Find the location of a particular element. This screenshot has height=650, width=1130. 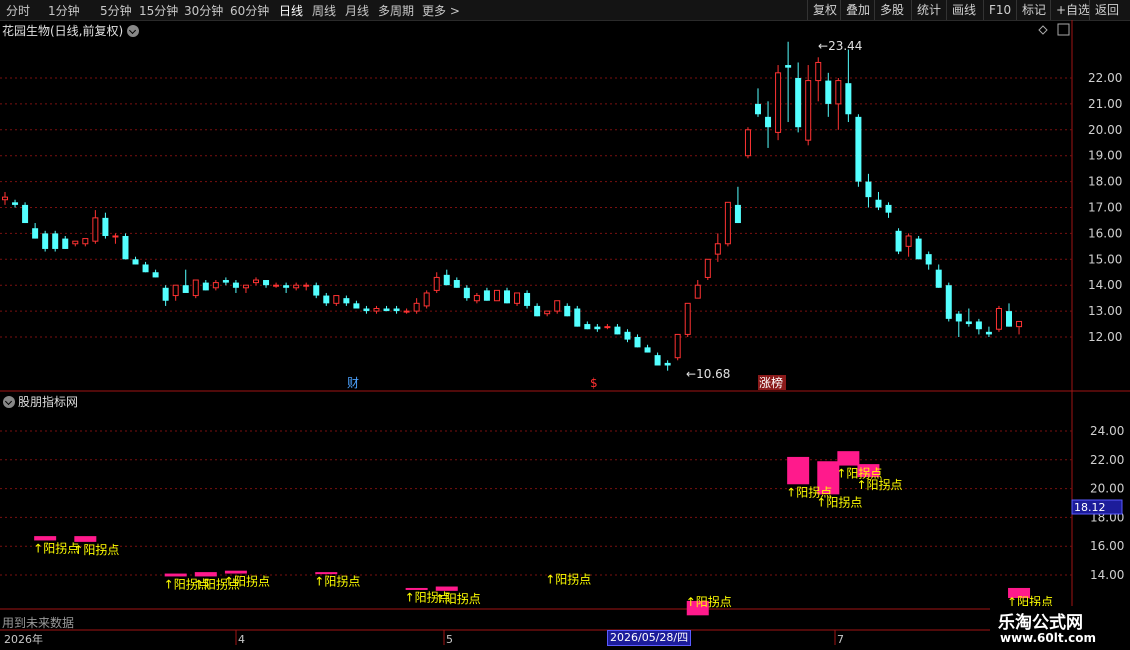

indicator-title-text: 股朋指标网 is located at coordinates (48, 402).